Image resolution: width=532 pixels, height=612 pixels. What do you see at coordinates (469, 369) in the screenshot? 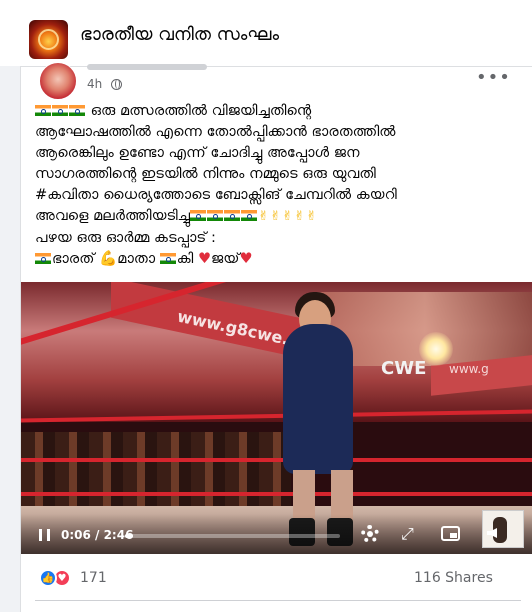
I see `video-right-banner-text: www.g` at bounding box center [469, 369].